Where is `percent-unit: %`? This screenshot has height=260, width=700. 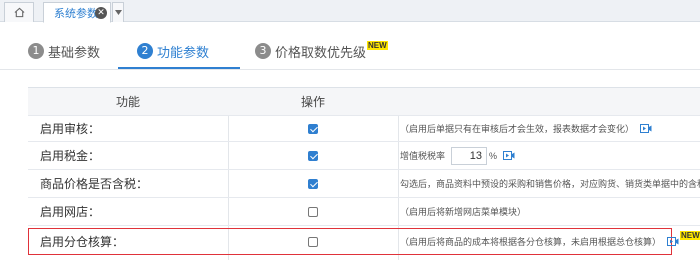 percent-unit: % is located at coordinates (493, 155).